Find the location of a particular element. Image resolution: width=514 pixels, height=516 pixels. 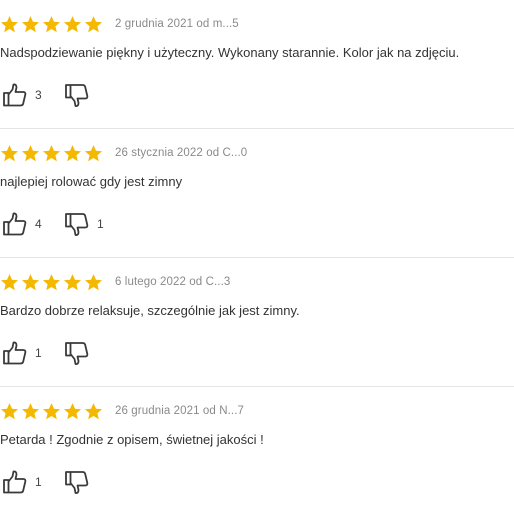

like-count: 3 is located at coordinates (38, 95).